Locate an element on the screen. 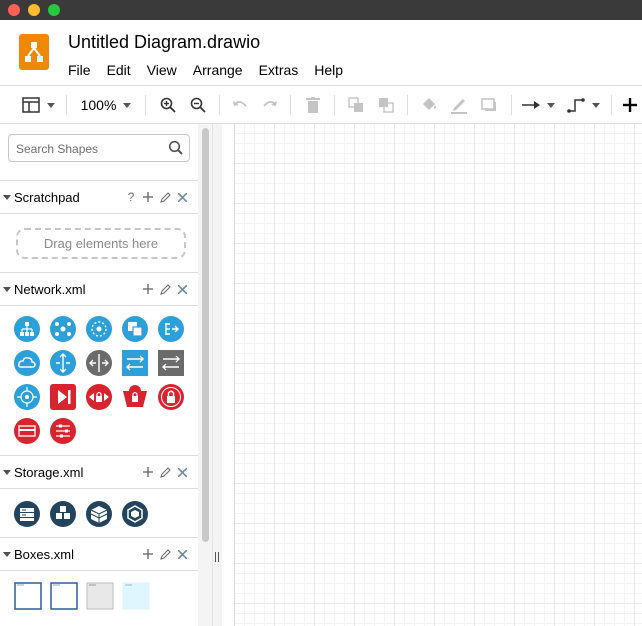 Image resolution: width=642 pixels, height=626 pixels. shadow-button is located at coordinates (489, 105).